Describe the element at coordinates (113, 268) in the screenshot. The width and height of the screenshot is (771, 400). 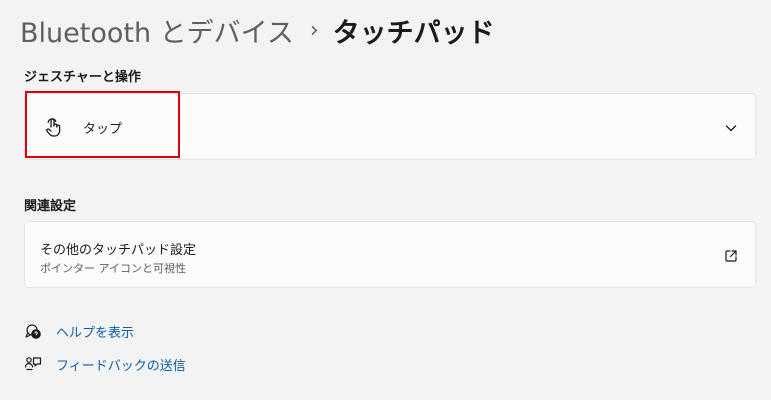
I see `more-touchpad-settings-sublabel: ポインター アイコンと可視性` at that location.